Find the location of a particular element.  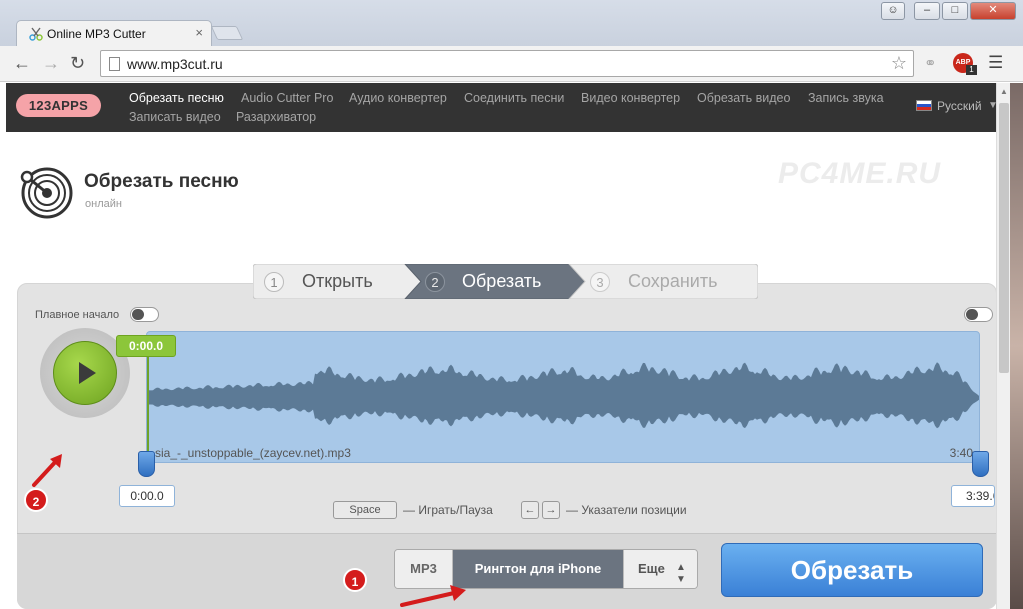

chevron-updown-icon: ▲ ▼ is located at coordinates (681, 573).